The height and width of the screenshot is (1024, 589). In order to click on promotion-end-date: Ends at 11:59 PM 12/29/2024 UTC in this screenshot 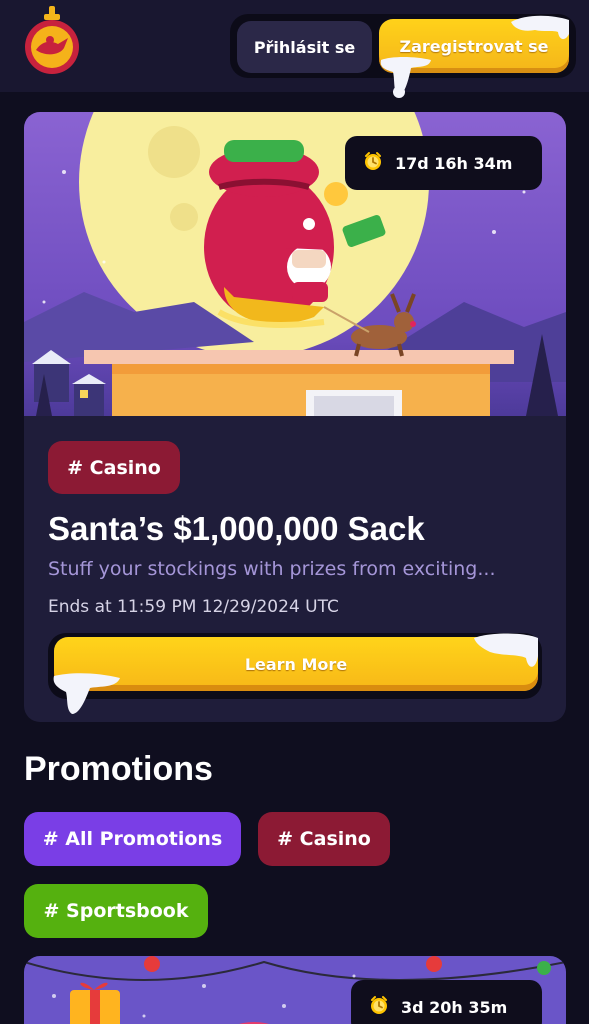, I will do `click(193, 607)`.